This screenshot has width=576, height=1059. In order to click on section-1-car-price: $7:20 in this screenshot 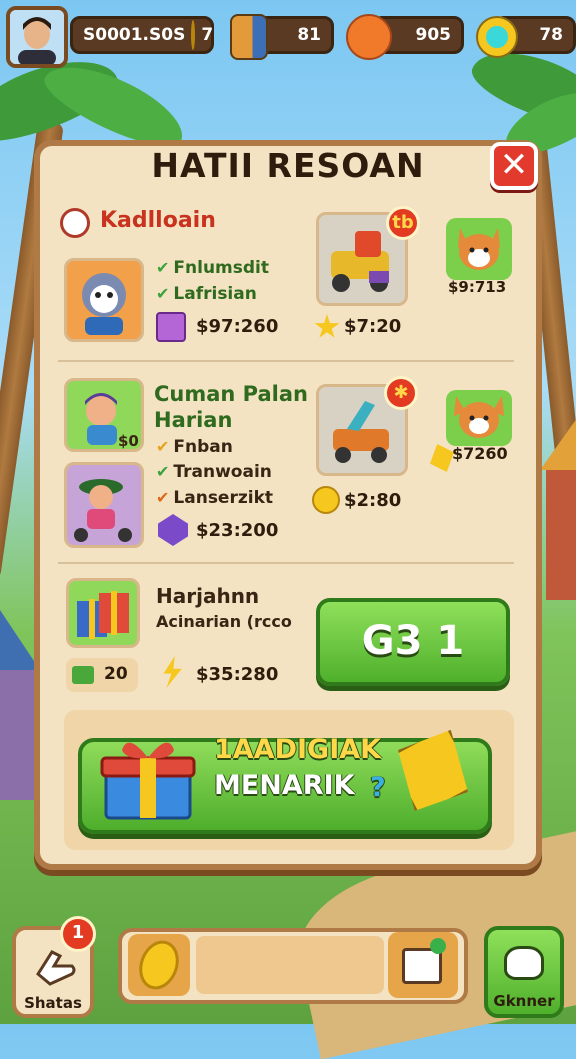, I will do `click(373, 326)`.